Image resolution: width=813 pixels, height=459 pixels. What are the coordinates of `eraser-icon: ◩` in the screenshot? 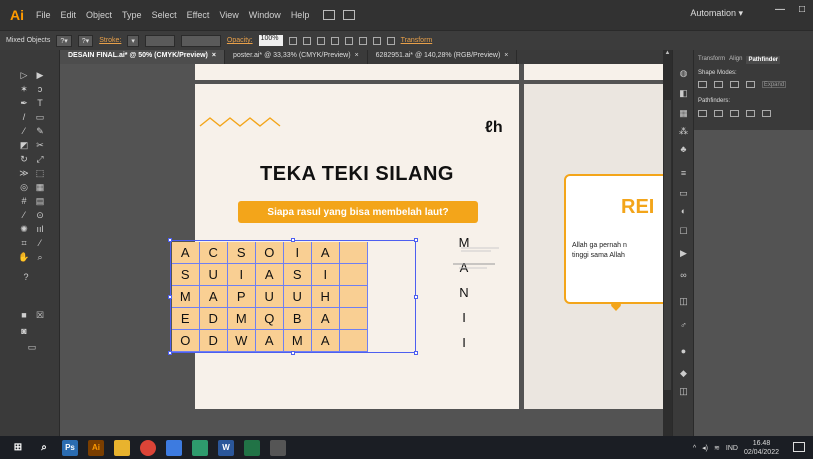 It's located at (24, 145).